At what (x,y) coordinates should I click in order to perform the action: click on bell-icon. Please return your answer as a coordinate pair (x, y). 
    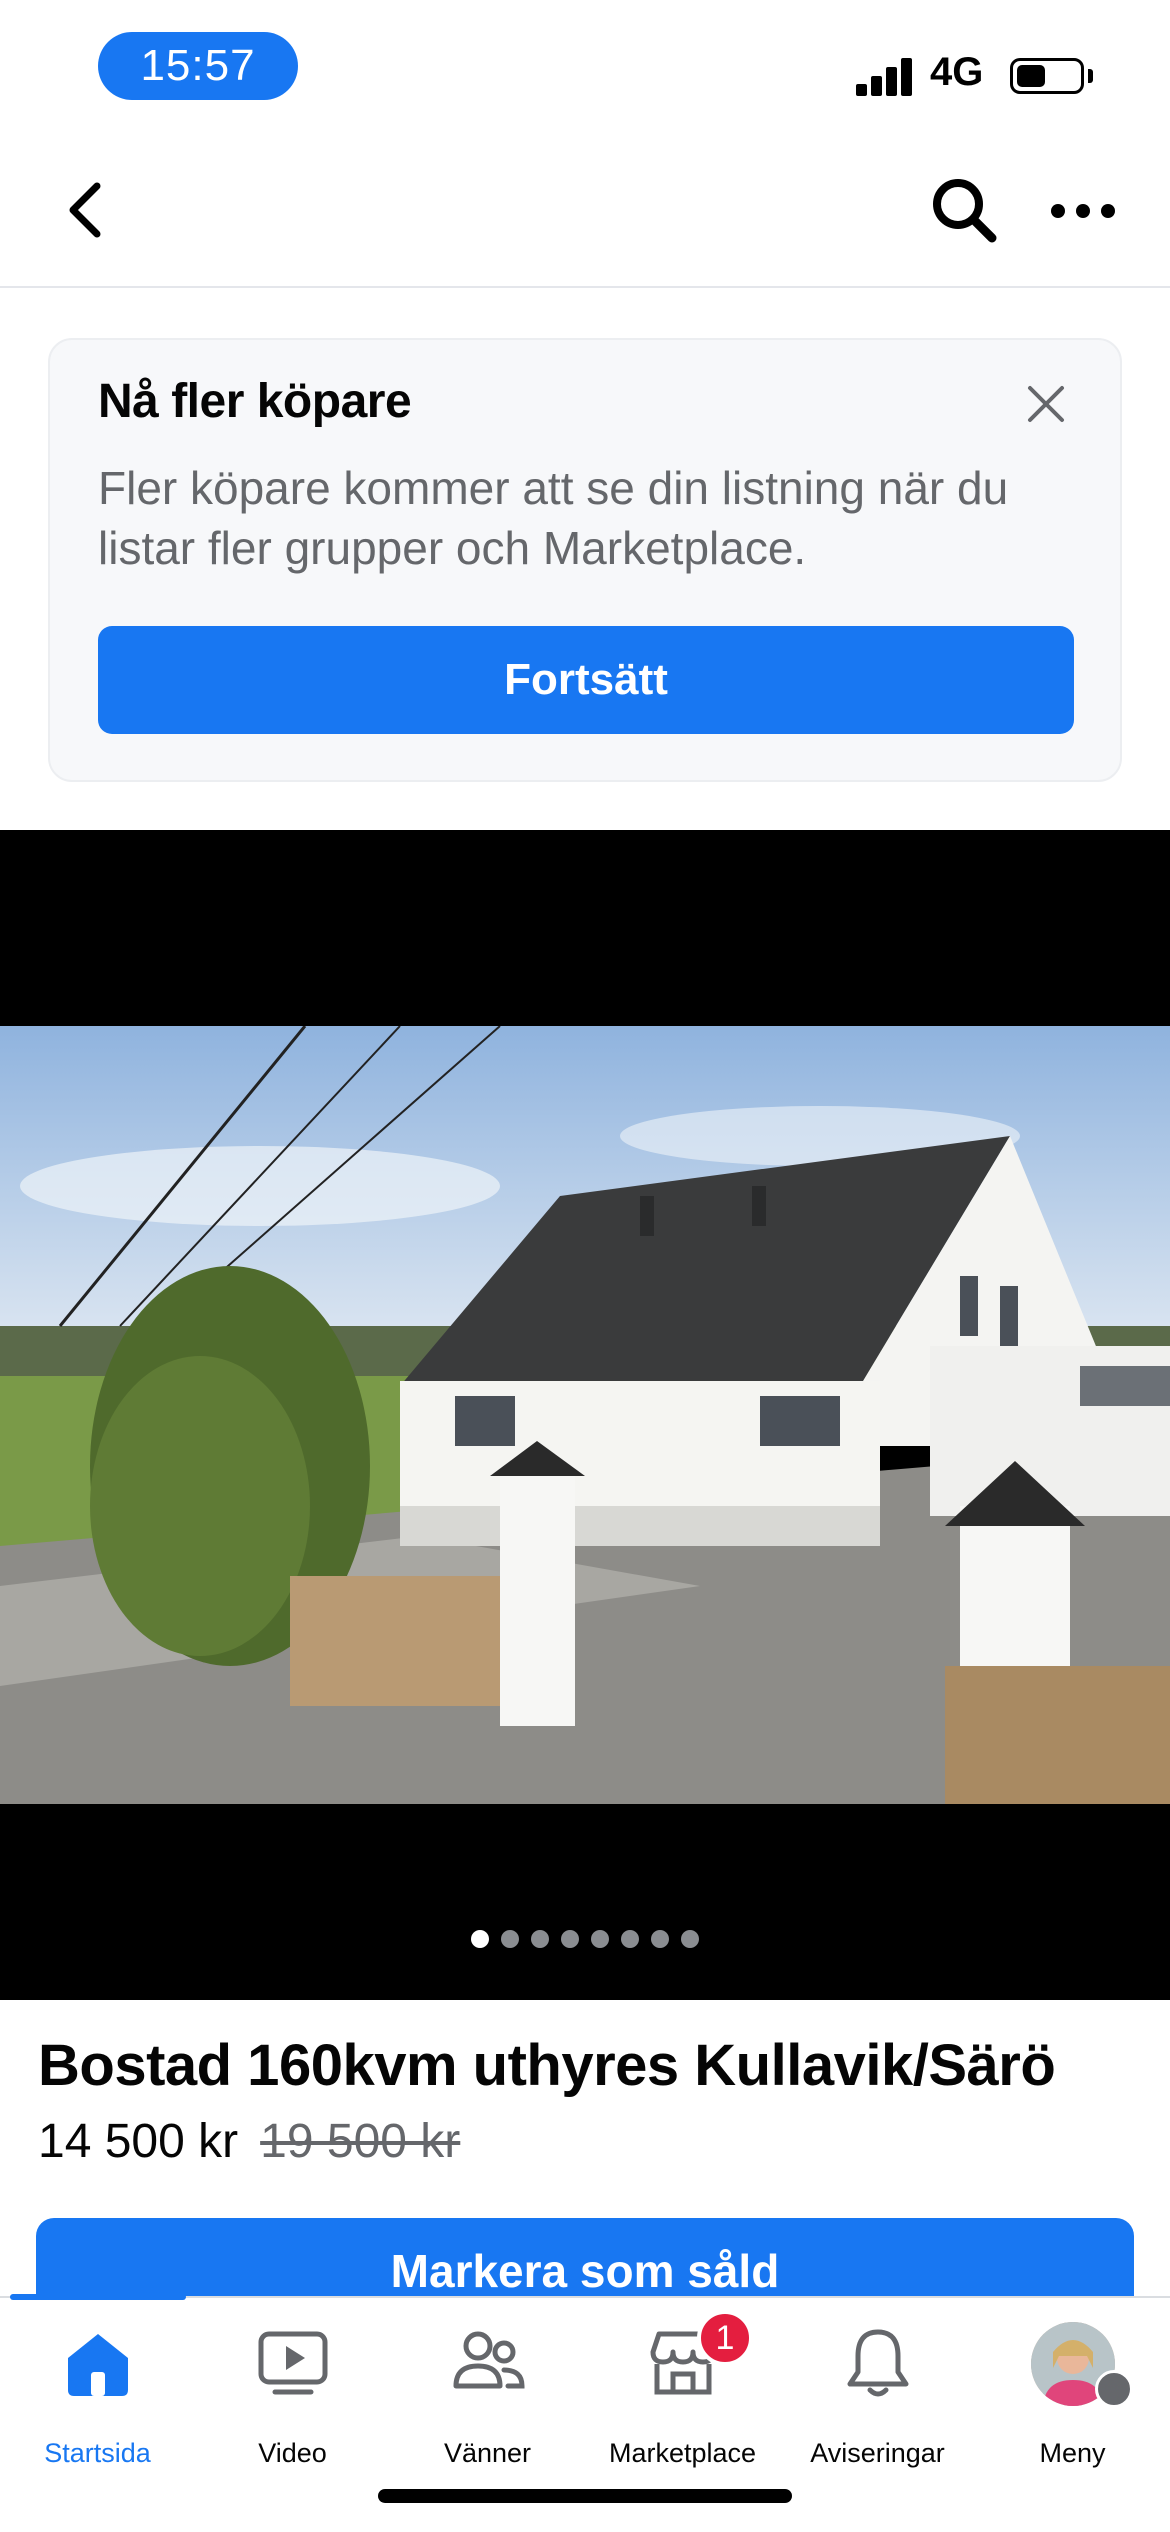
    Looking at the image, I should click on (877, 2363).